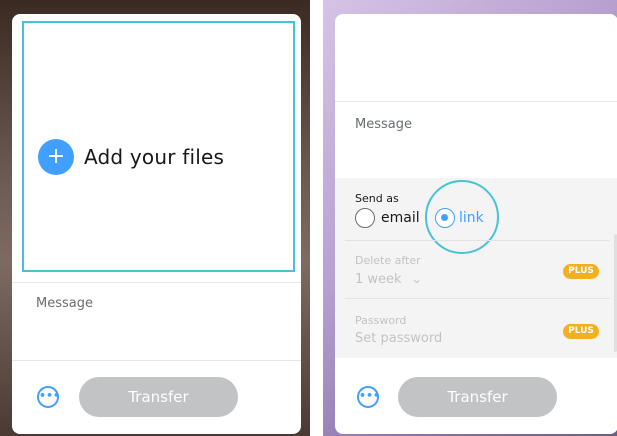  I want to click on radio-email-label: email, so click(400, 218).